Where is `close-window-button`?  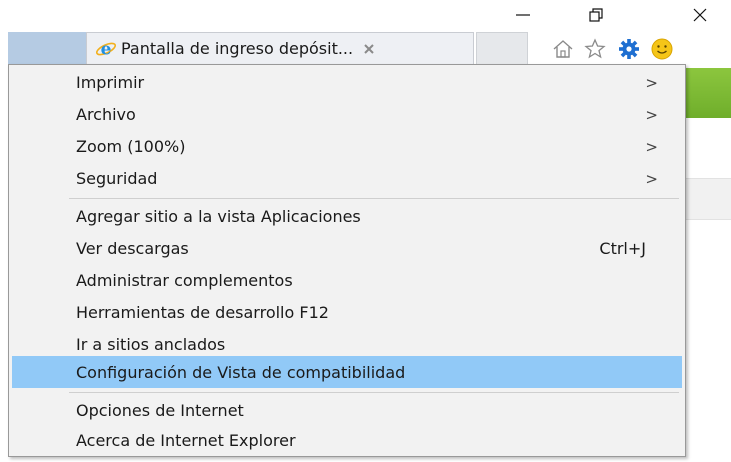 close-window-button is located at coordinates (700, 15).